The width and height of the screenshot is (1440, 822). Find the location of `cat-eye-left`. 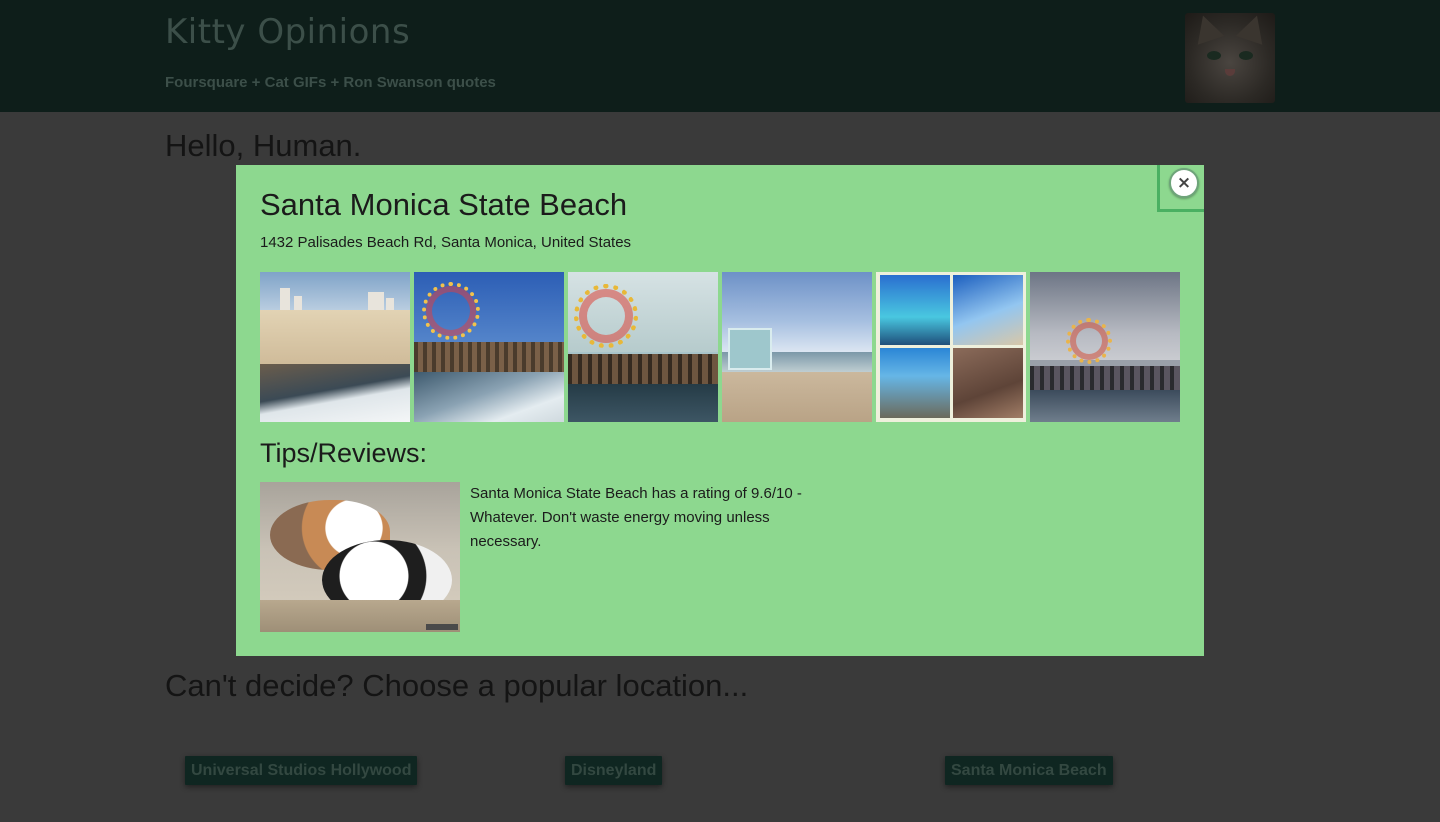

cat-eye-left is located at coordinates (1214, 55).